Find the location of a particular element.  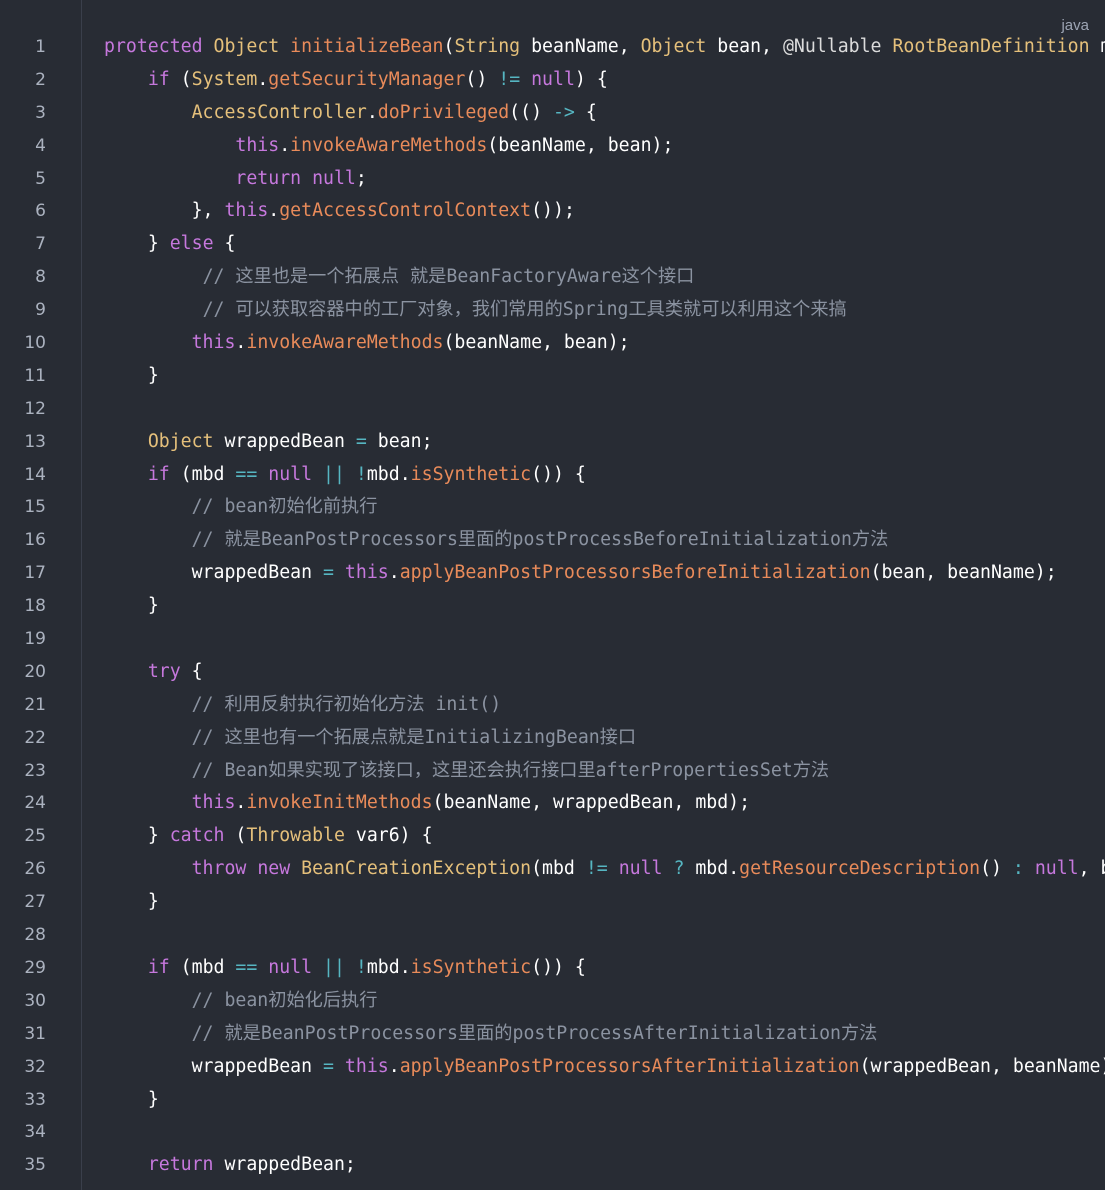

code-token: (beanName, bean); is located at coordinates (536, 343).